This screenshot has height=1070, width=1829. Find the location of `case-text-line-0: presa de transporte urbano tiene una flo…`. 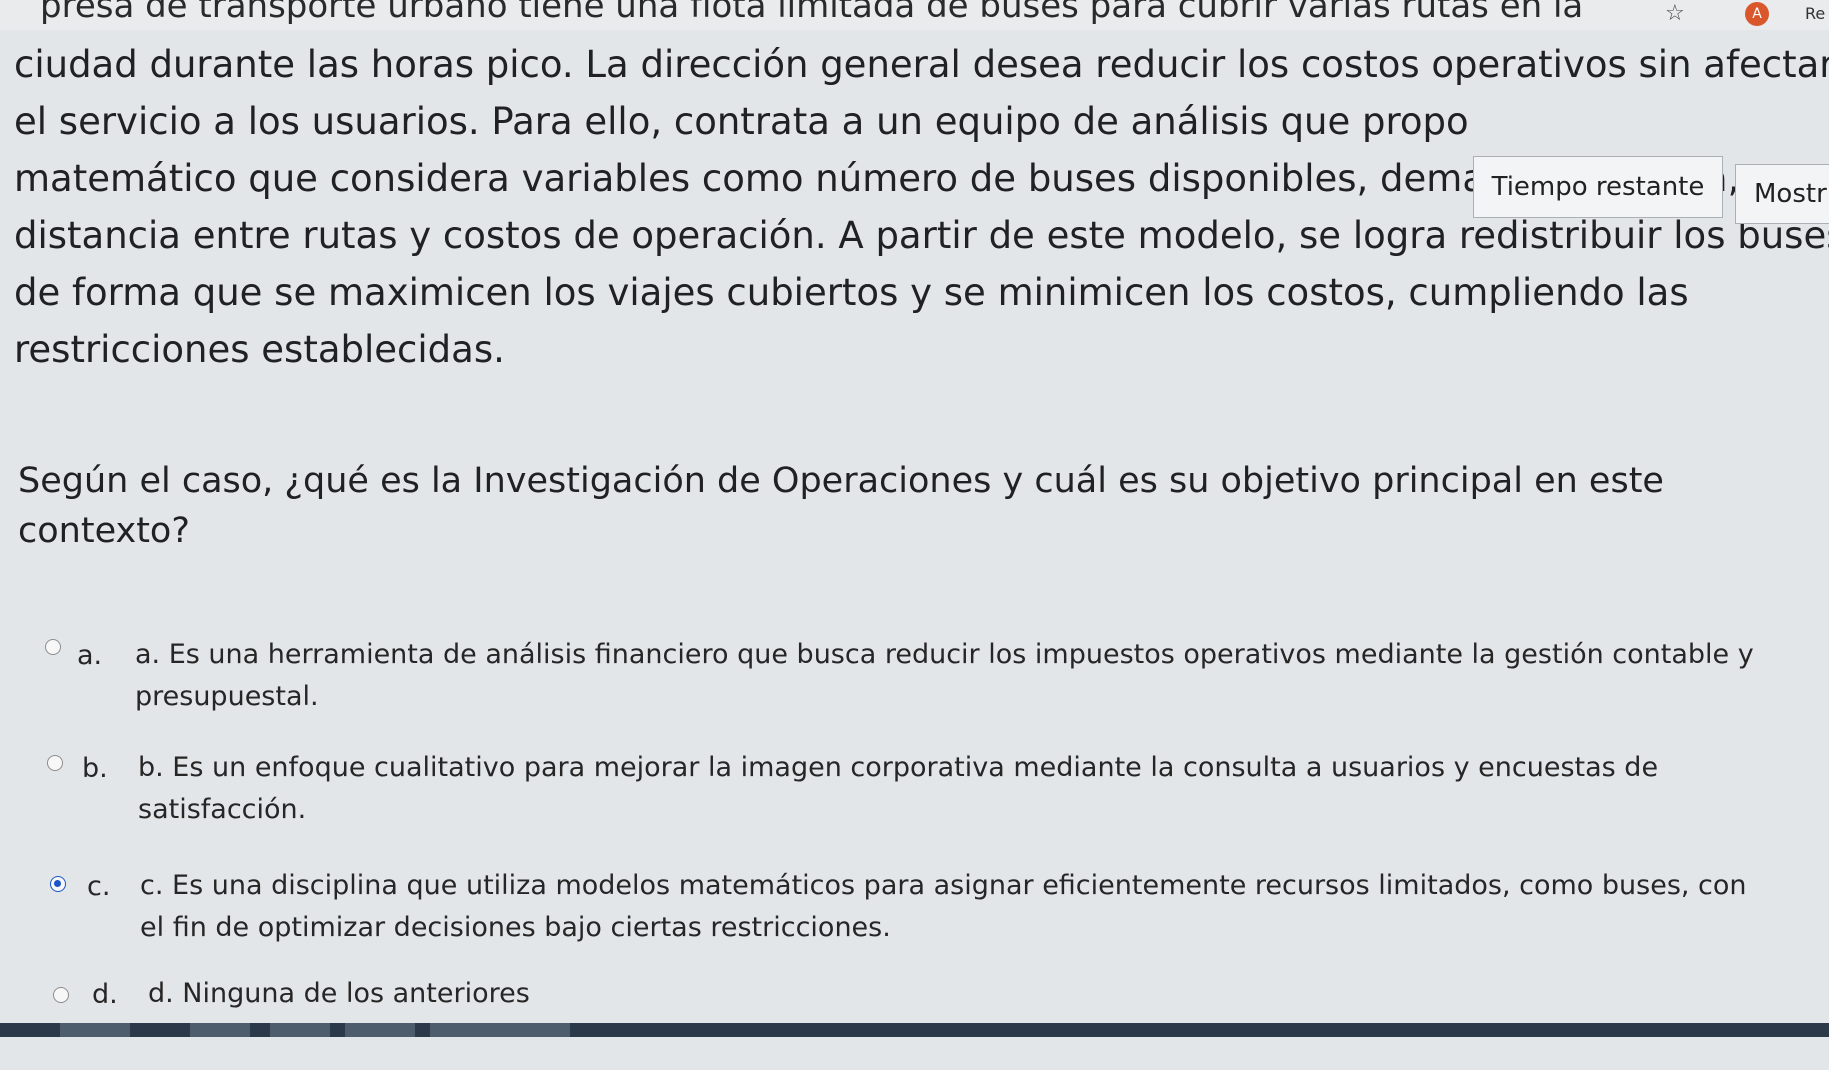

case-text-line-0: presa de transporte urbano tiene una flo… is located at coordinates (812, 13).